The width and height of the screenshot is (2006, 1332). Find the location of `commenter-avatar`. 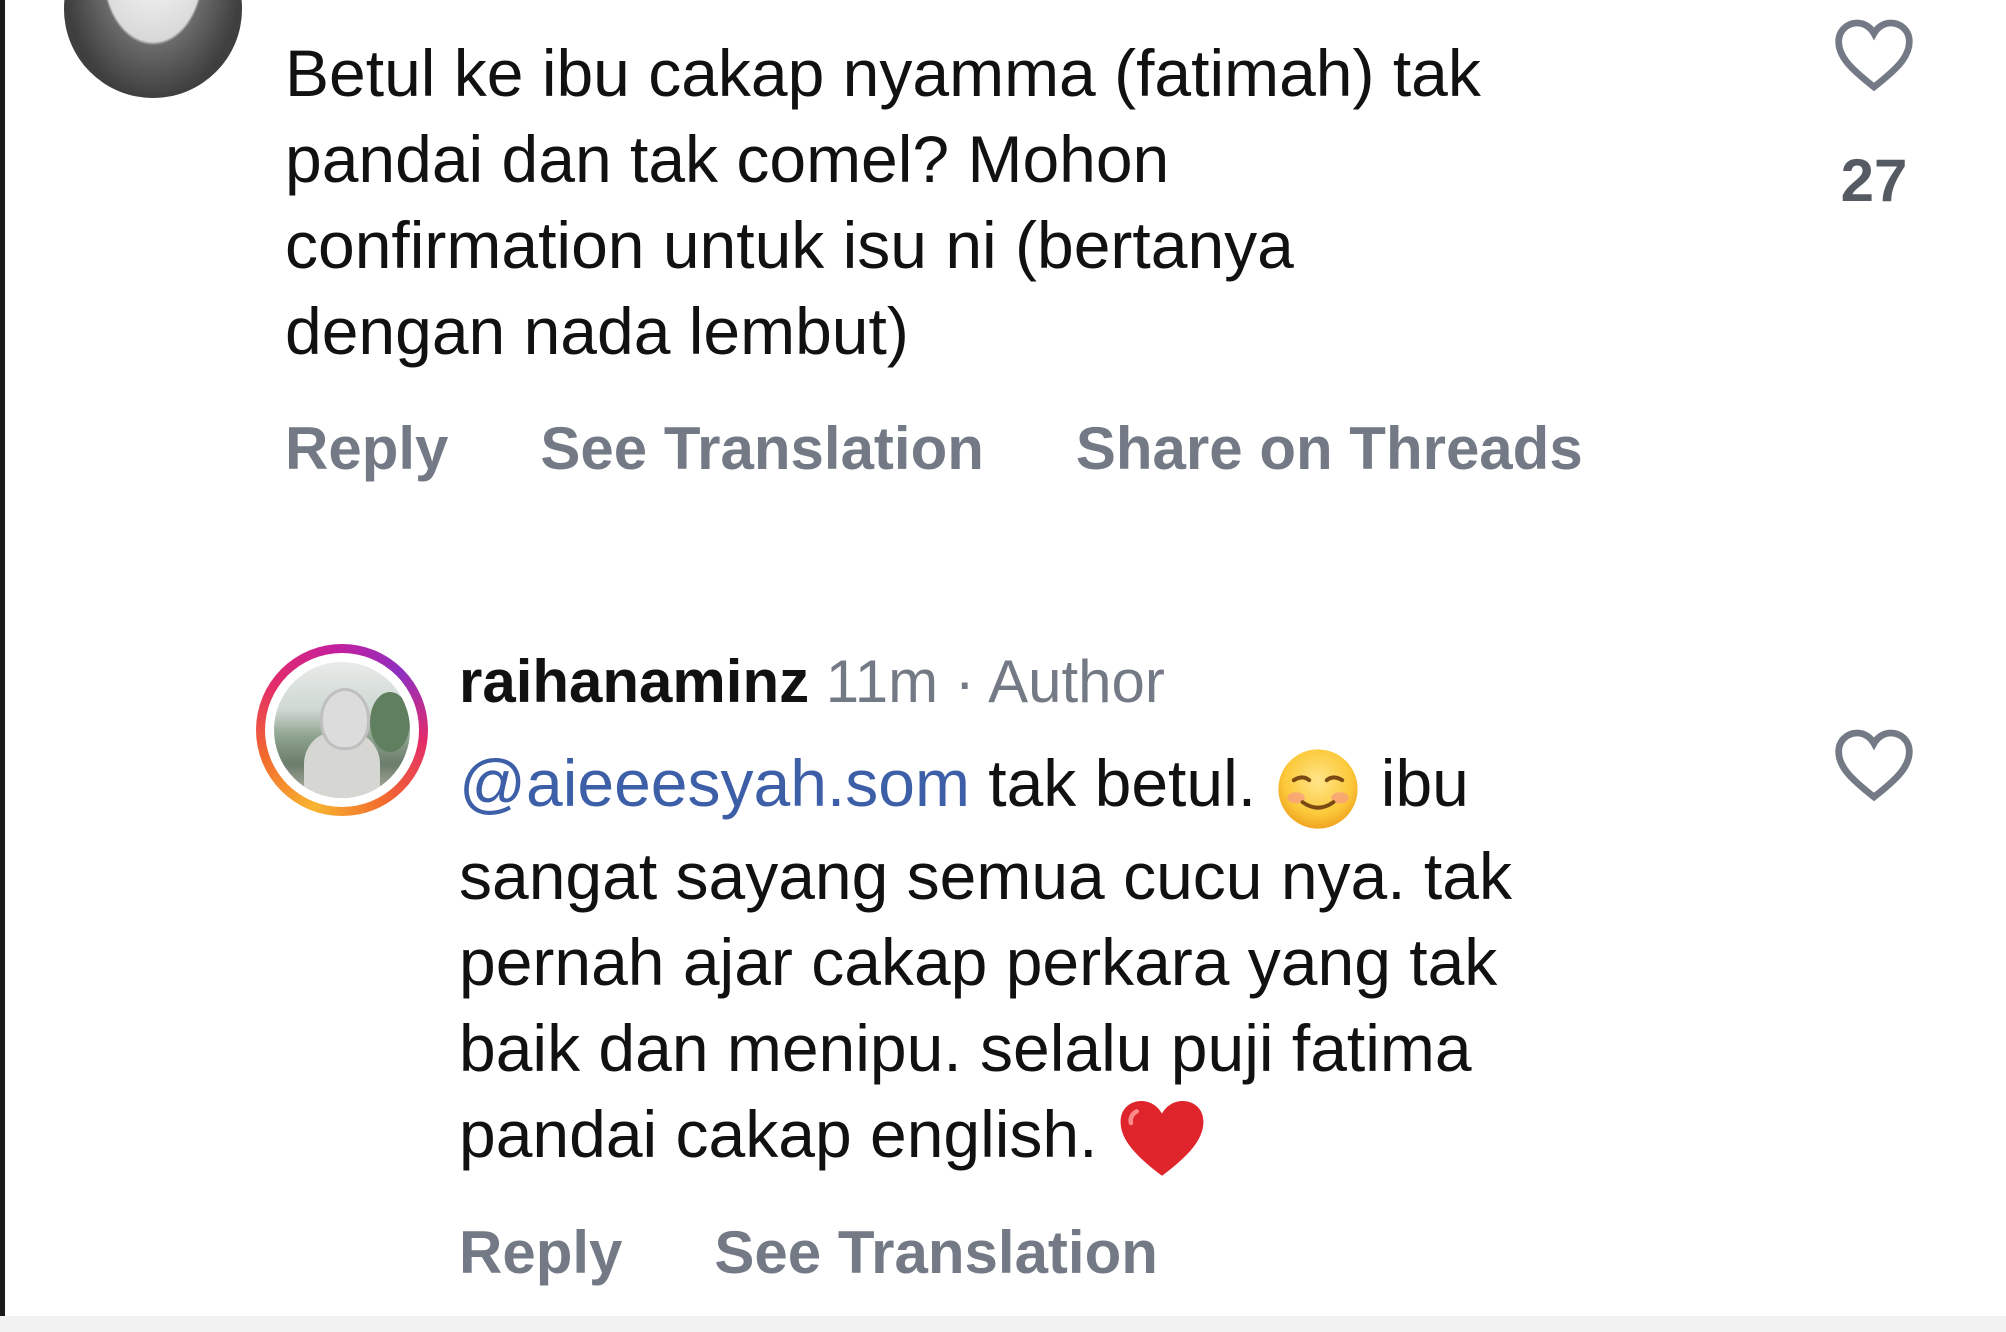

commenter-avatar is located at coordinates (153, 49).